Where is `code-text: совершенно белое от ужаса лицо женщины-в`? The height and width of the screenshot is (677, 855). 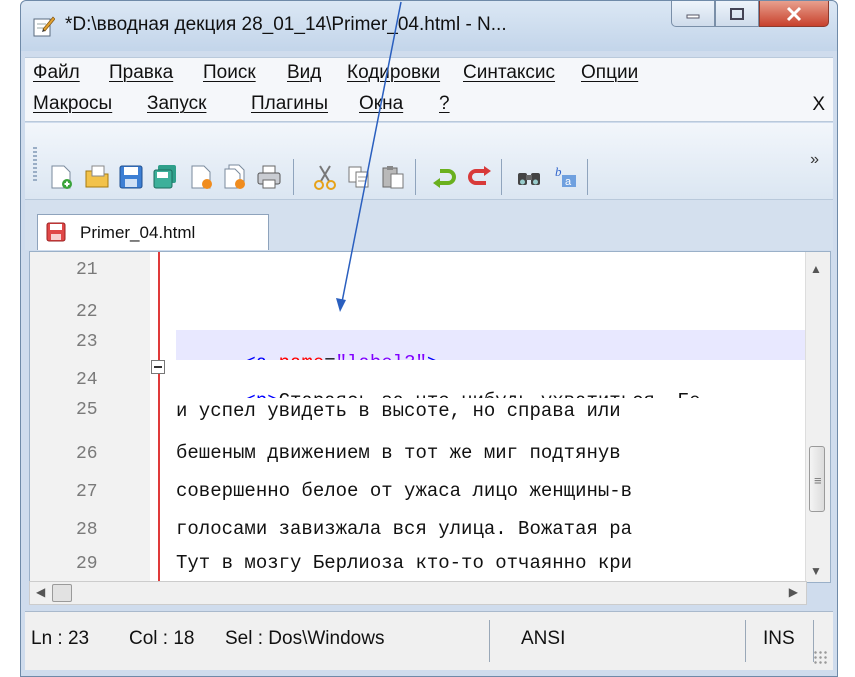
code-text: совершенно белое от ужаса лицо женщины-в is located at coordinates (404, 491).